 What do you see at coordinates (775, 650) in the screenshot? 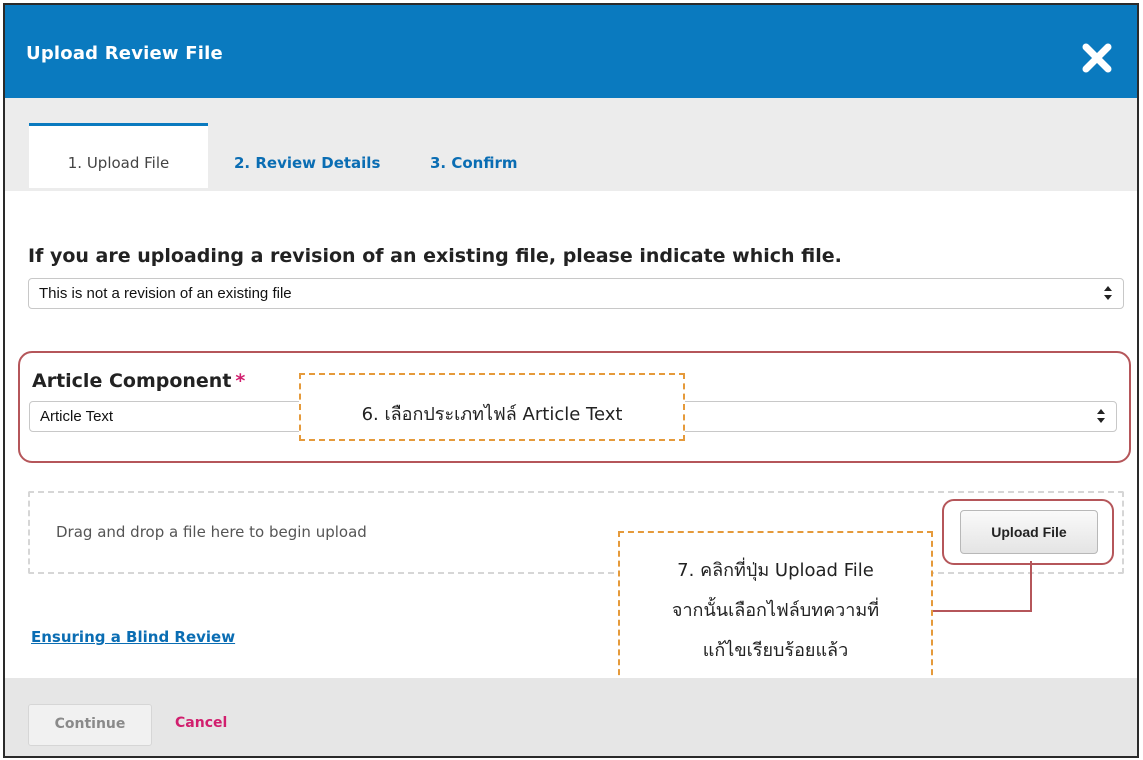
I see `annotation-step-7-line-3: แก้ไขเรียบร้อยแล้ว` at bounding box center [775, 650].